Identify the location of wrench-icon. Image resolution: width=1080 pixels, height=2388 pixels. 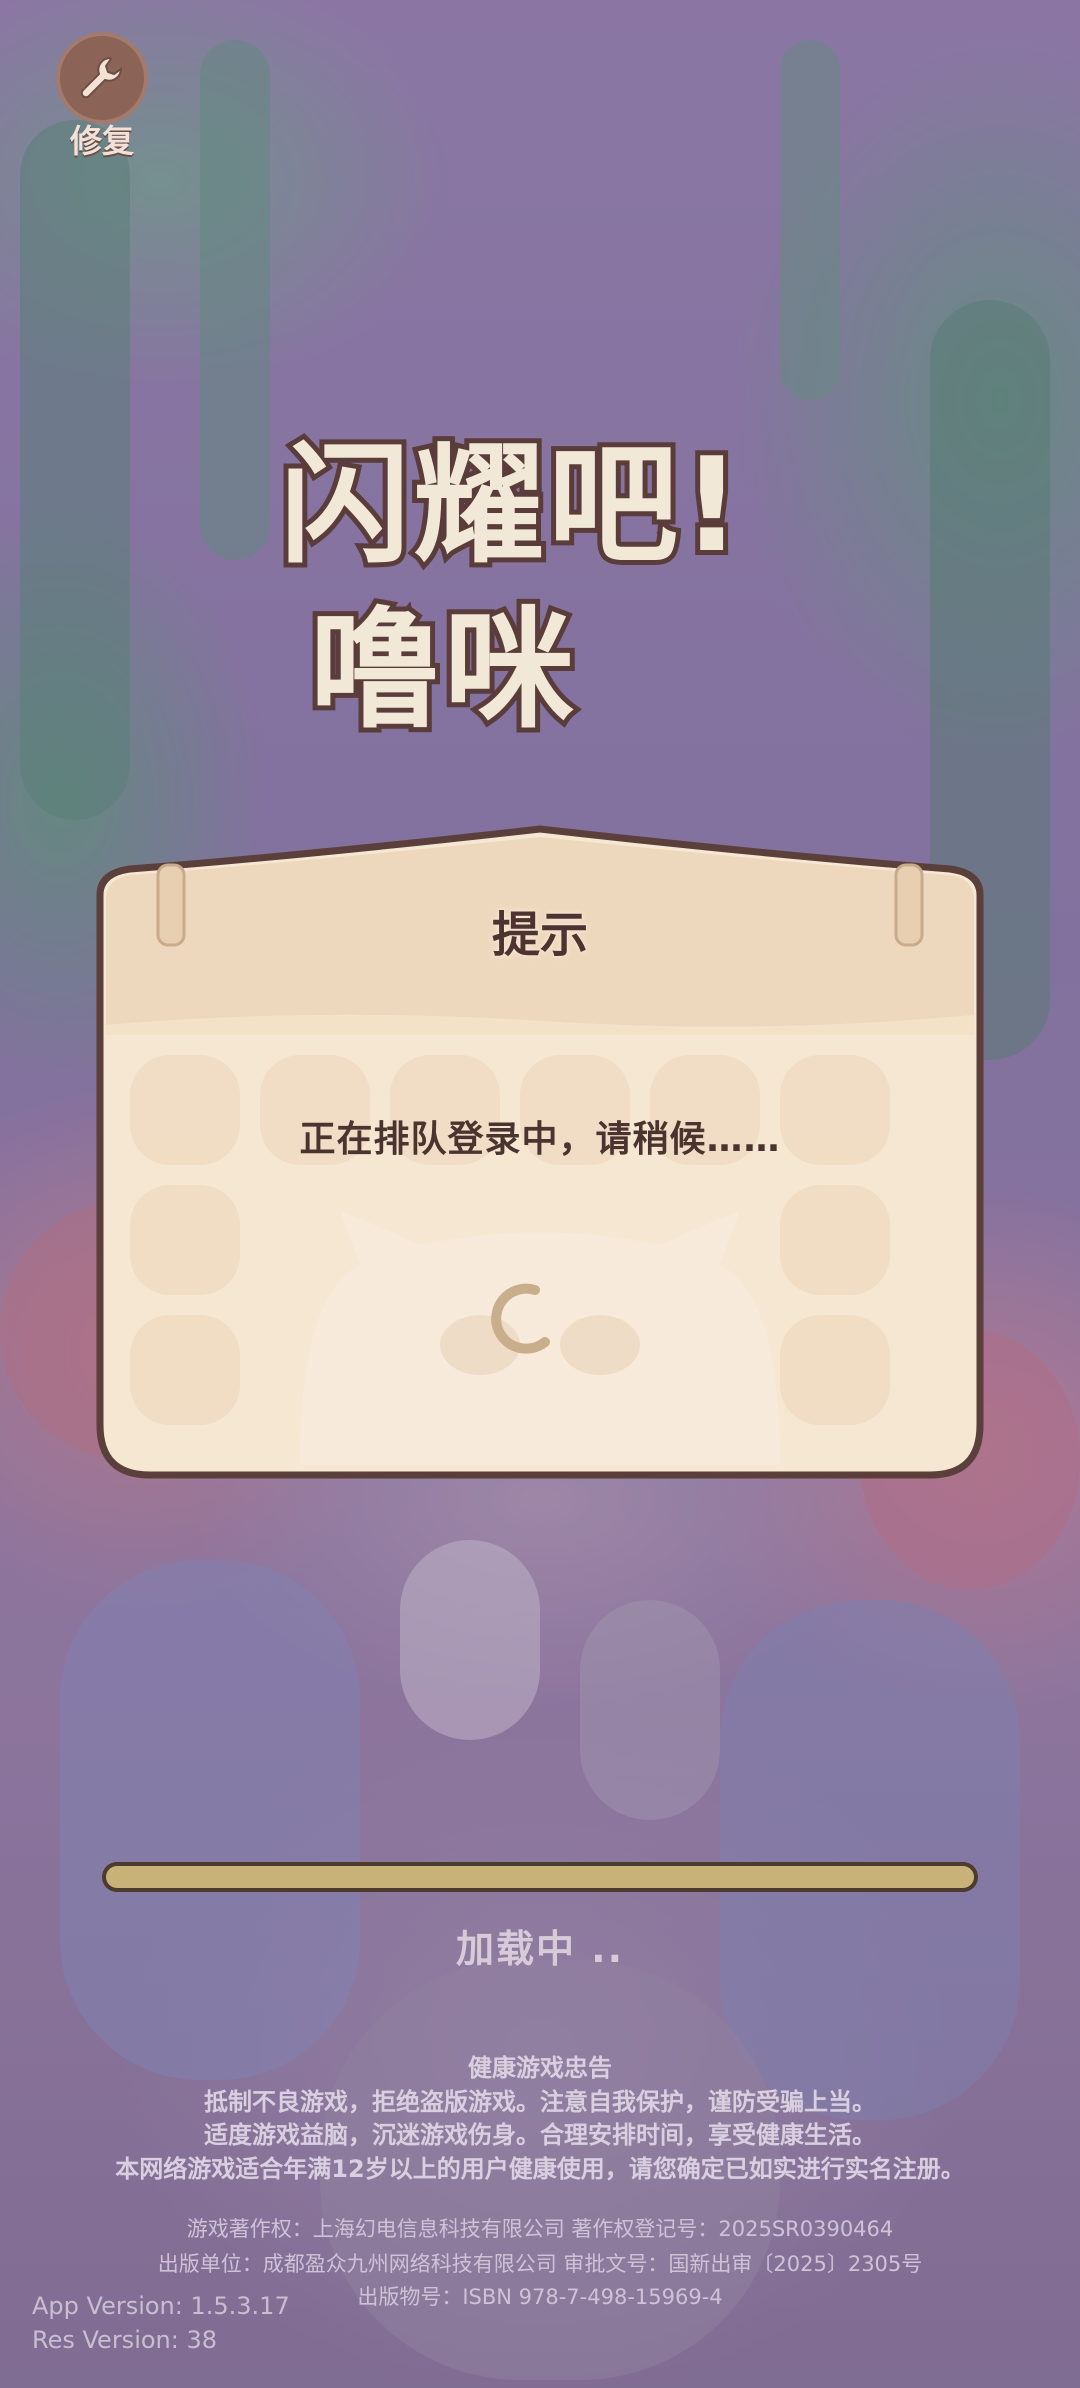
(101, 77).